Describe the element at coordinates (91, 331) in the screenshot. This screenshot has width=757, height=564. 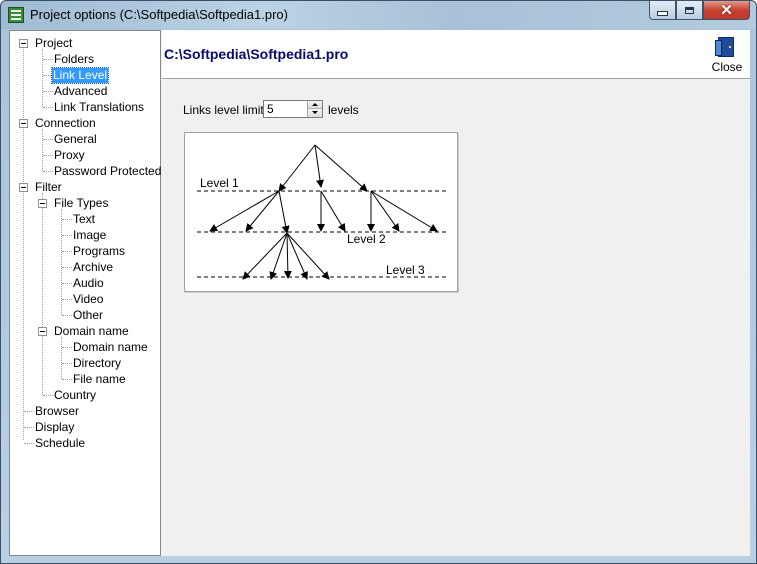
I see `tree-item-domain-name-group: Domain name` at that location.